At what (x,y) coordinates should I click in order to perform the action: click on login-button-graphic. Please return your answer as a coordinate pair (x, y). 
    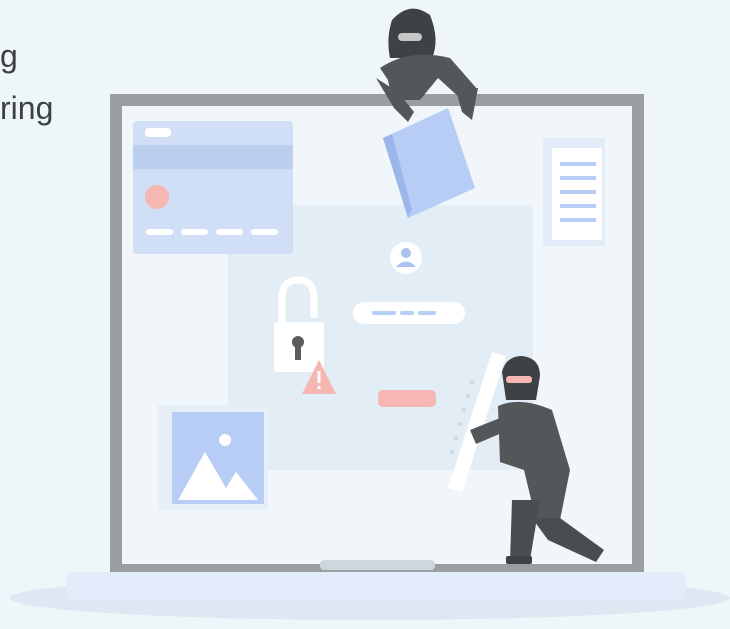
    Looking at the image, I should click on (407, 398).